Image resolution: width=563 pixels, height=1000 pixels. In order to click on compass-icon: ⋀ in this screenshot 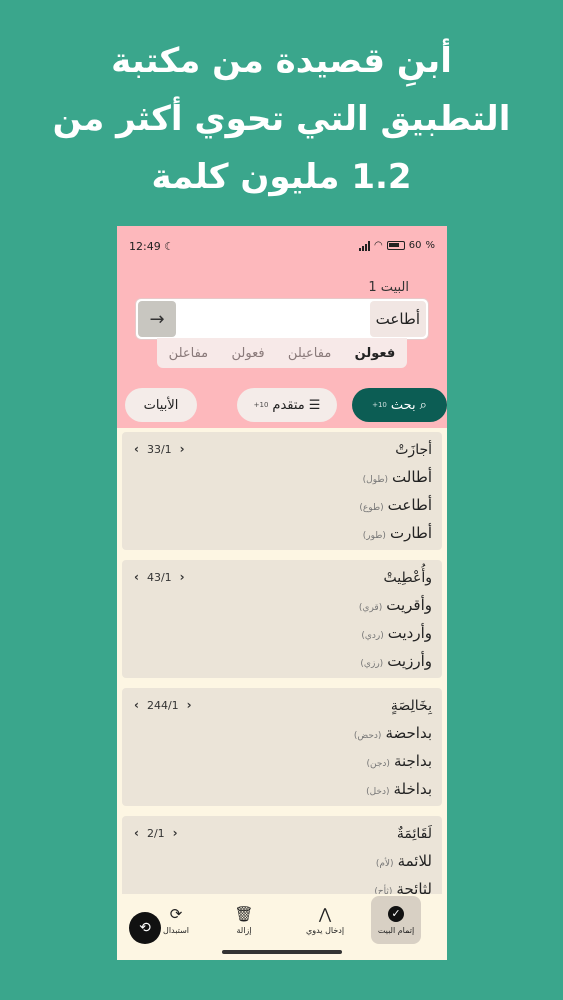, I will do `click(325, 913)`.